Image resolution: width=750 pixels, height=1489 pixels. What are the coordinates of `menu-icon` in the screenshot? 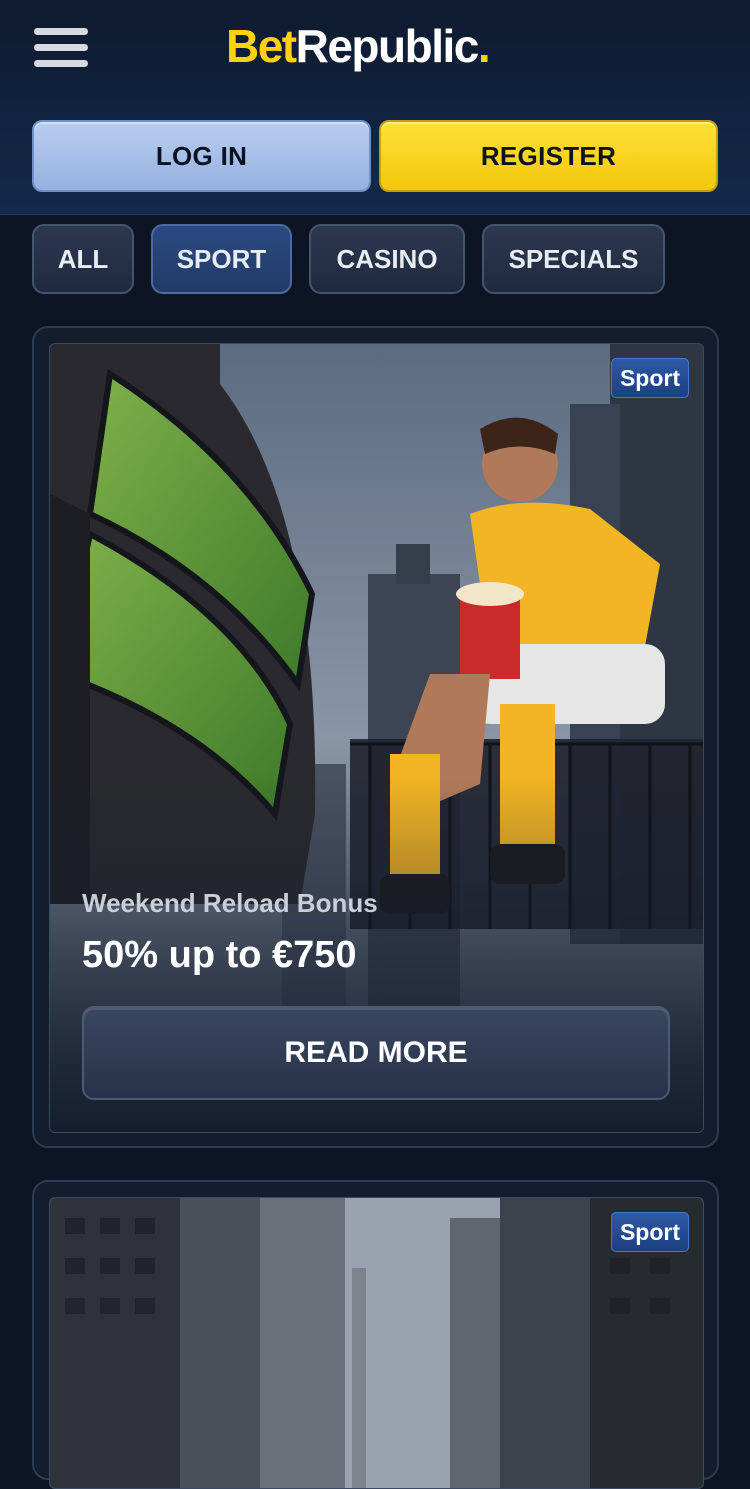 It's located at (61, 48).